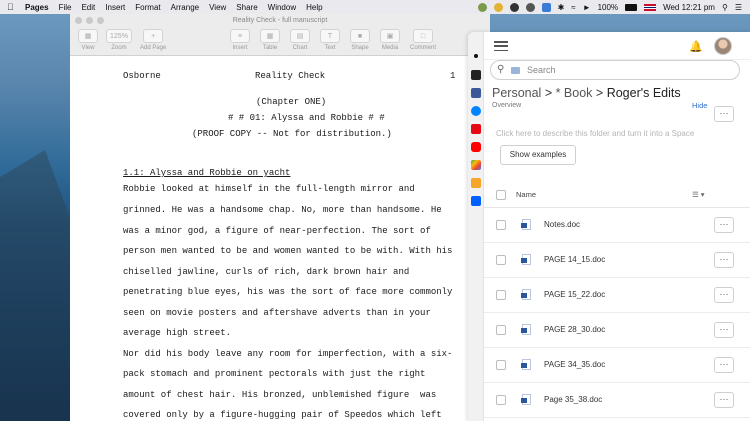  What do you see at coordinates (573, 7) in the screenshot?
I see `wifi-icon: ≈` at bounding box center [573, 7].